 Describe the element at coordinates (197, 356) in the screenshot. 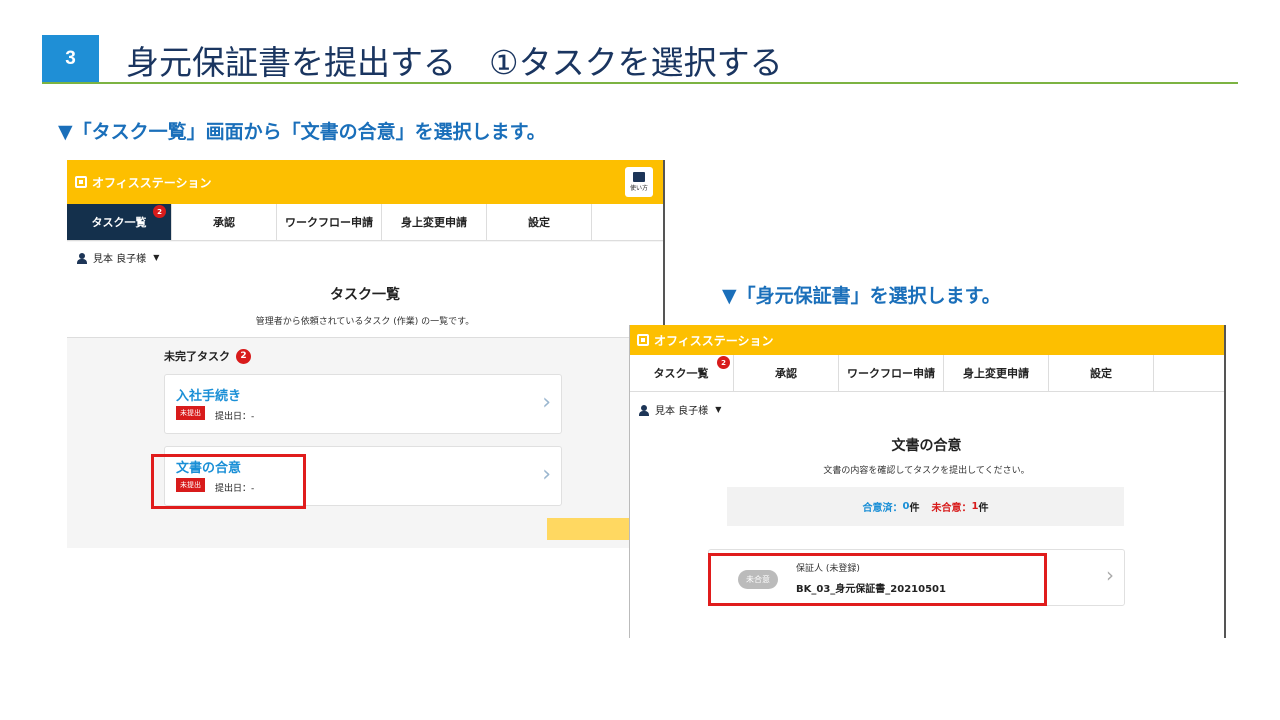

I see `section-title: 未完了タスク` at that location.